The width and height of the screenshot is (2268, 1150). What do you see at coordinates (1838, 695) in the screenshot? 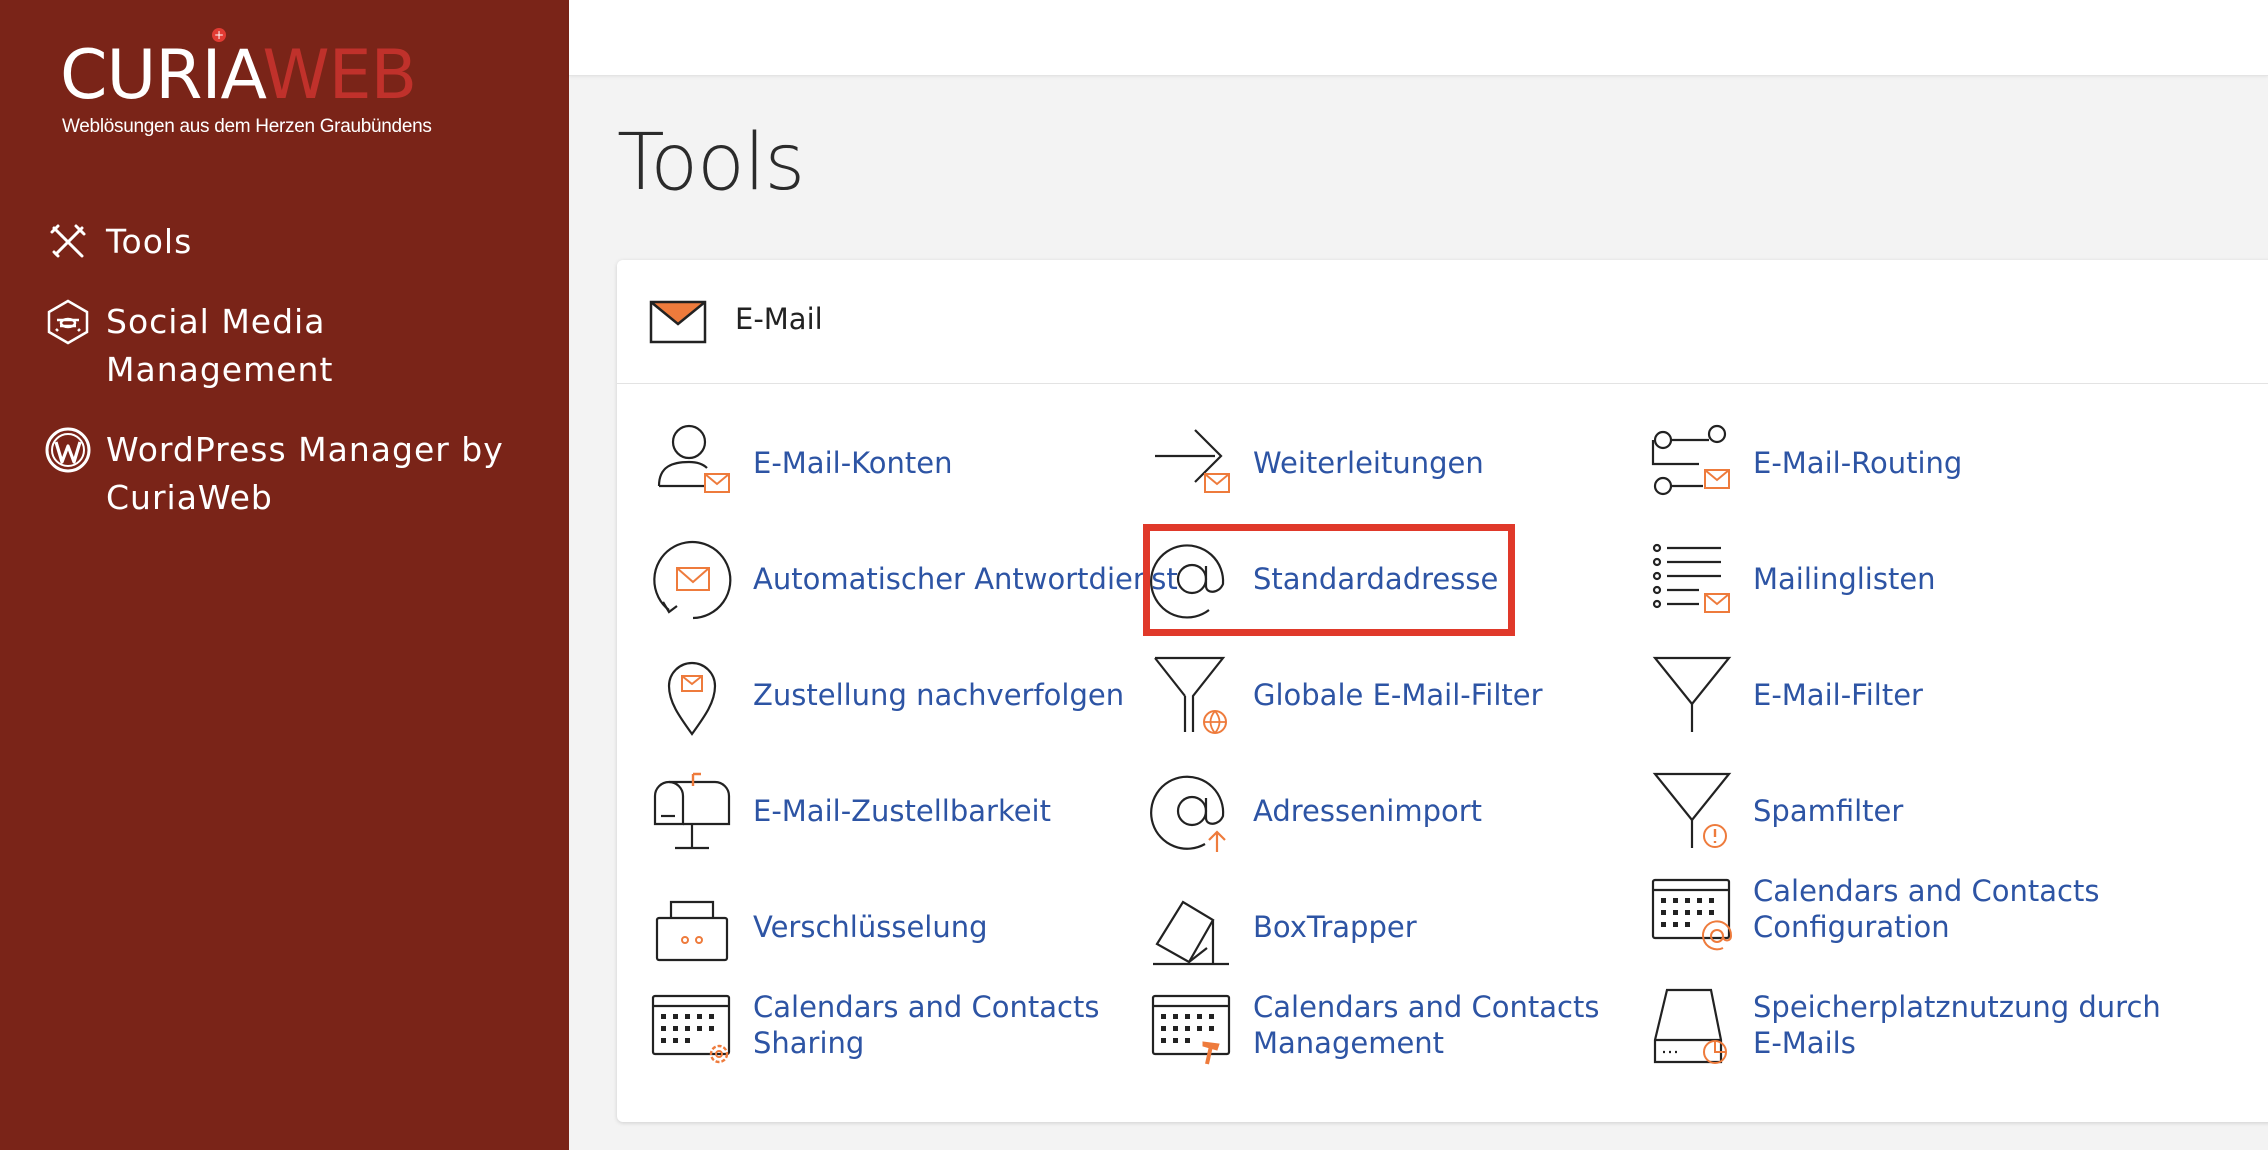
I see `tool-label: E-Mail-Filter` at bounding box center [1838, 695].